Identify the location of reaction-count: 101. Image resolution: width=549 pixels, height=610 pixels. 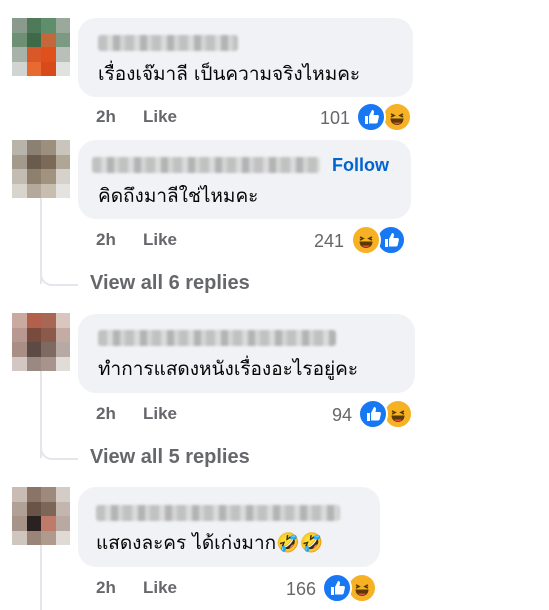
(335, 118).